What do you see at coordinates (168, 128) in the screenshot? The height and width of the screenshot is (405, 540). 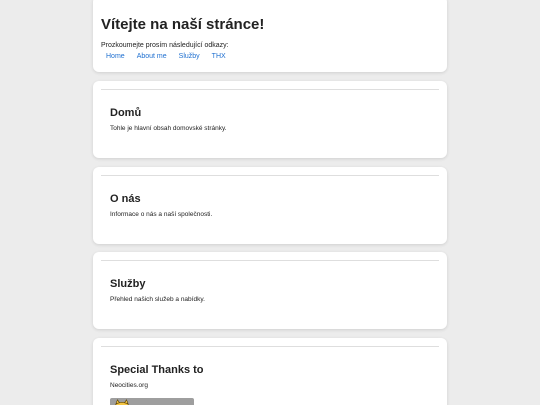 I see `section-text: Tohle je hlavní obsah domovské stránky.` at bounding box center [168, 128].